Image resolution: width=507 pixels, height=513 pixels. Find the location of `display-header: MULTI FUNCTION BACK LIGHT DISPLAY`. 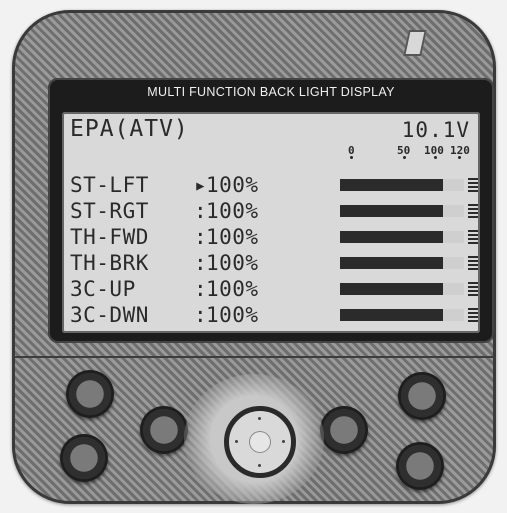

display-header: MULTI FUNCTION BACK LIGHT DISPLAY is located at coordinates (271, 92).